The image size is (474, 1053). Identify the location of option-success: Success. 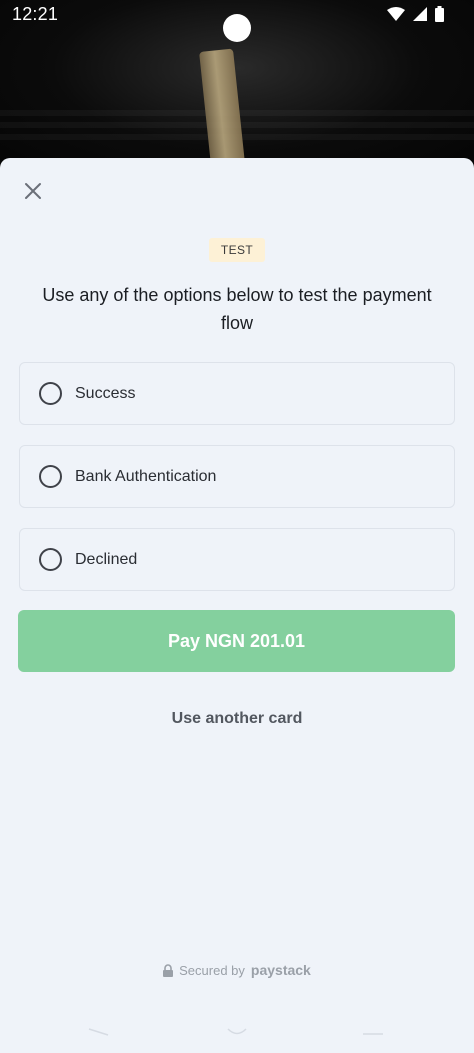
(237, 393).